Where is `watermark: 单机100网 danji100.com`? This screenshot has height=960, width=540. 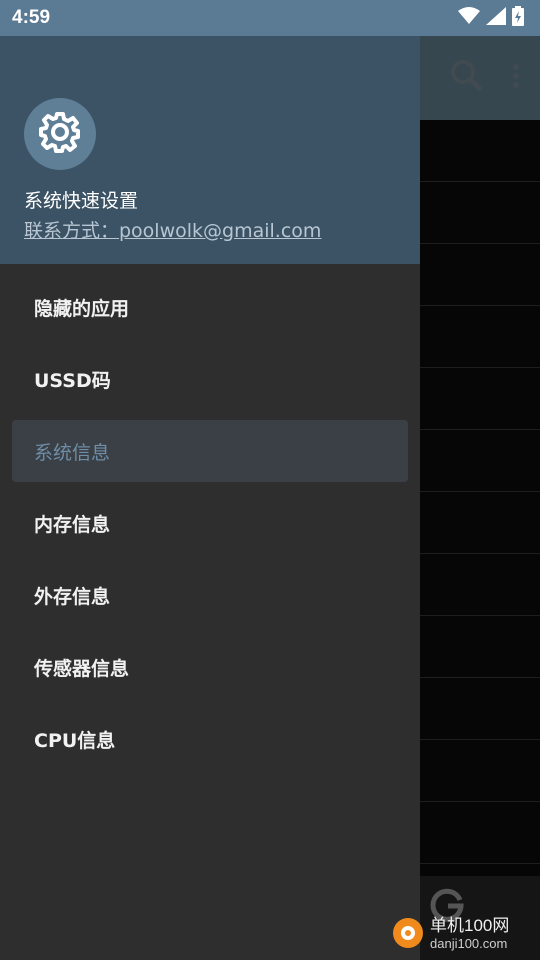
watermark: 单机100网 danji100.com is located at coordinates (465, 935).